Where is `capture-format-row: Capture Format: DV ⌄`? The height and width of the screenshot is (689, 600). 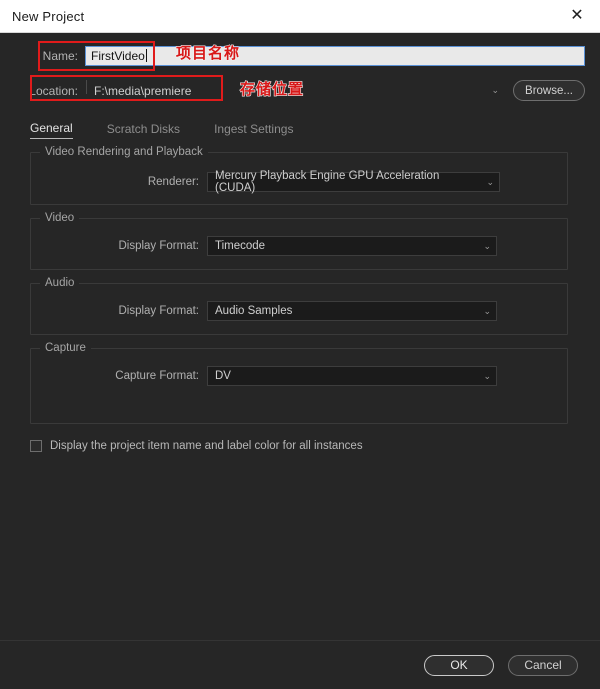
capture-format-row: Capture Format: DV ⌄ is located at coordinates (299, 376).